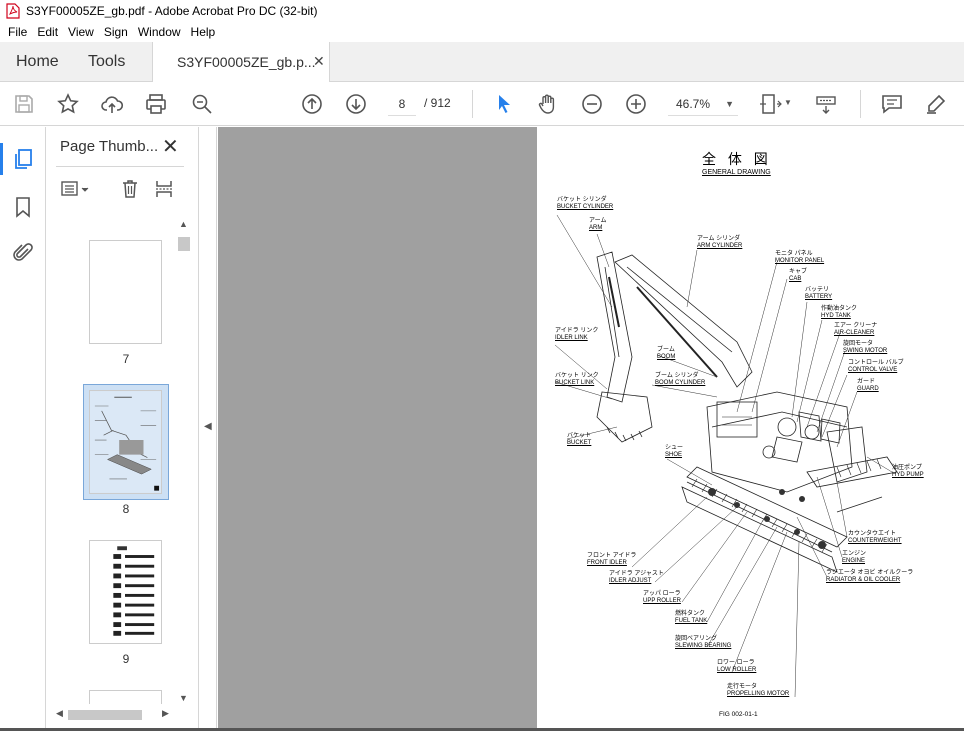  Describe the element at coordinates (437, 103) in the screenshot. I see `page-total: / 912` at that location.